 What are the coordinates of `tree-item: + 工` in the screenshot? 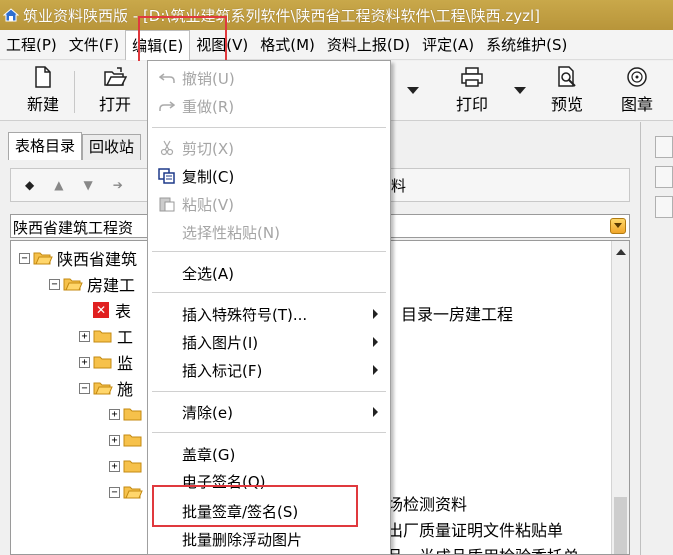 It's located at (106, 336).